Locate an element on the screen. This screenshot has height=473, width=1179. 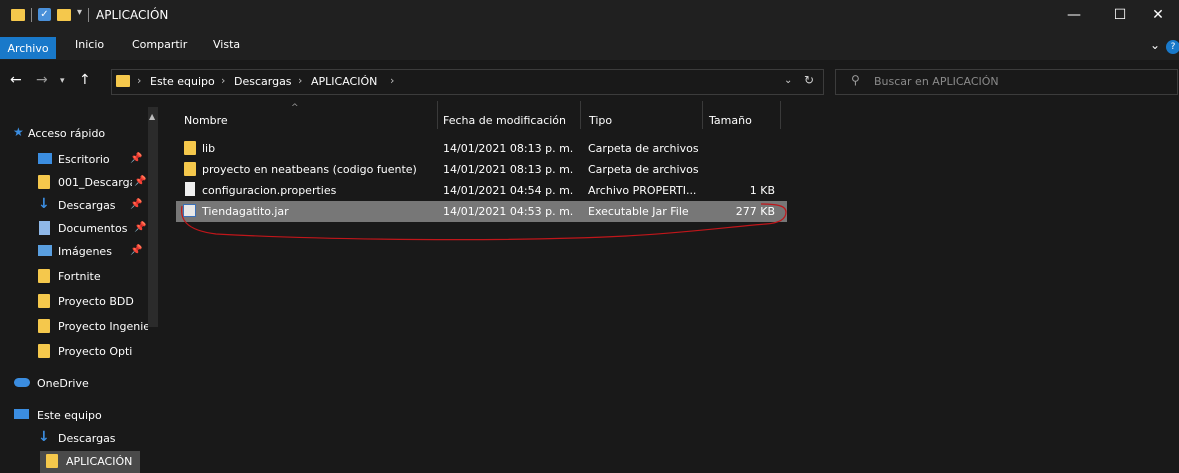
sidebar-item-imagenes: Imágenes 📌 is located at coordinates (74, 252).